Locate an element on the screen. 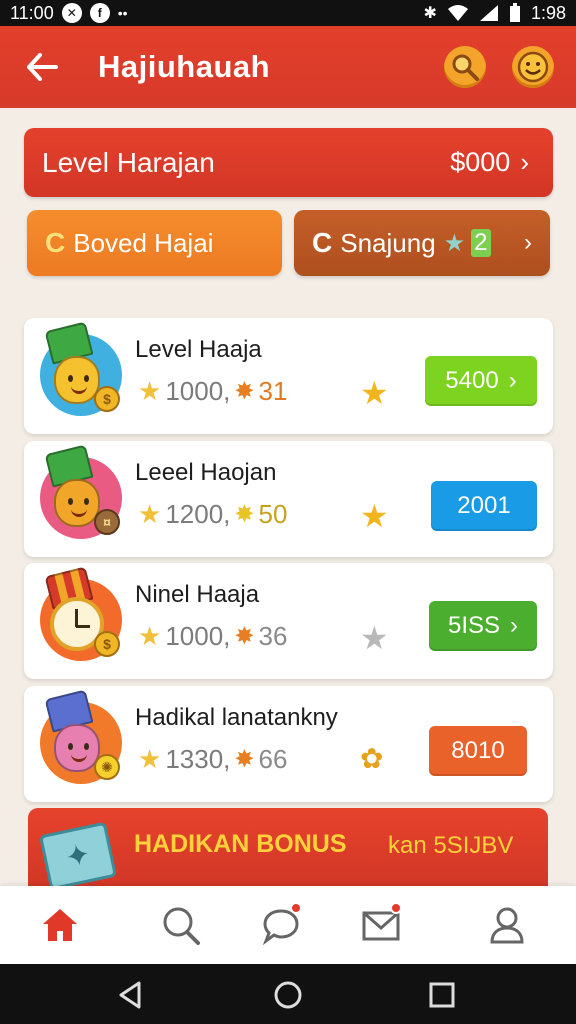  bonus-title: HADIKAN BONUS is located at coordinates (240, 844).